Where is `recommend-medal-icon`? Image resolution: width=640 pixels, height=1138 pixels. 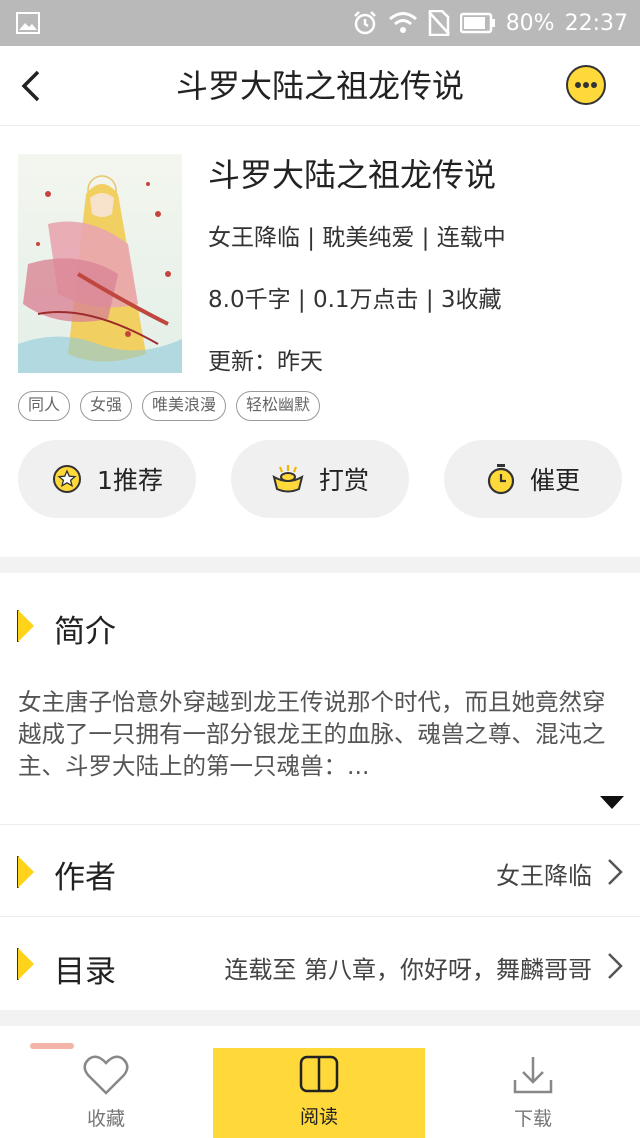
recommend-medal-icon is located at coordinates (67, 479).